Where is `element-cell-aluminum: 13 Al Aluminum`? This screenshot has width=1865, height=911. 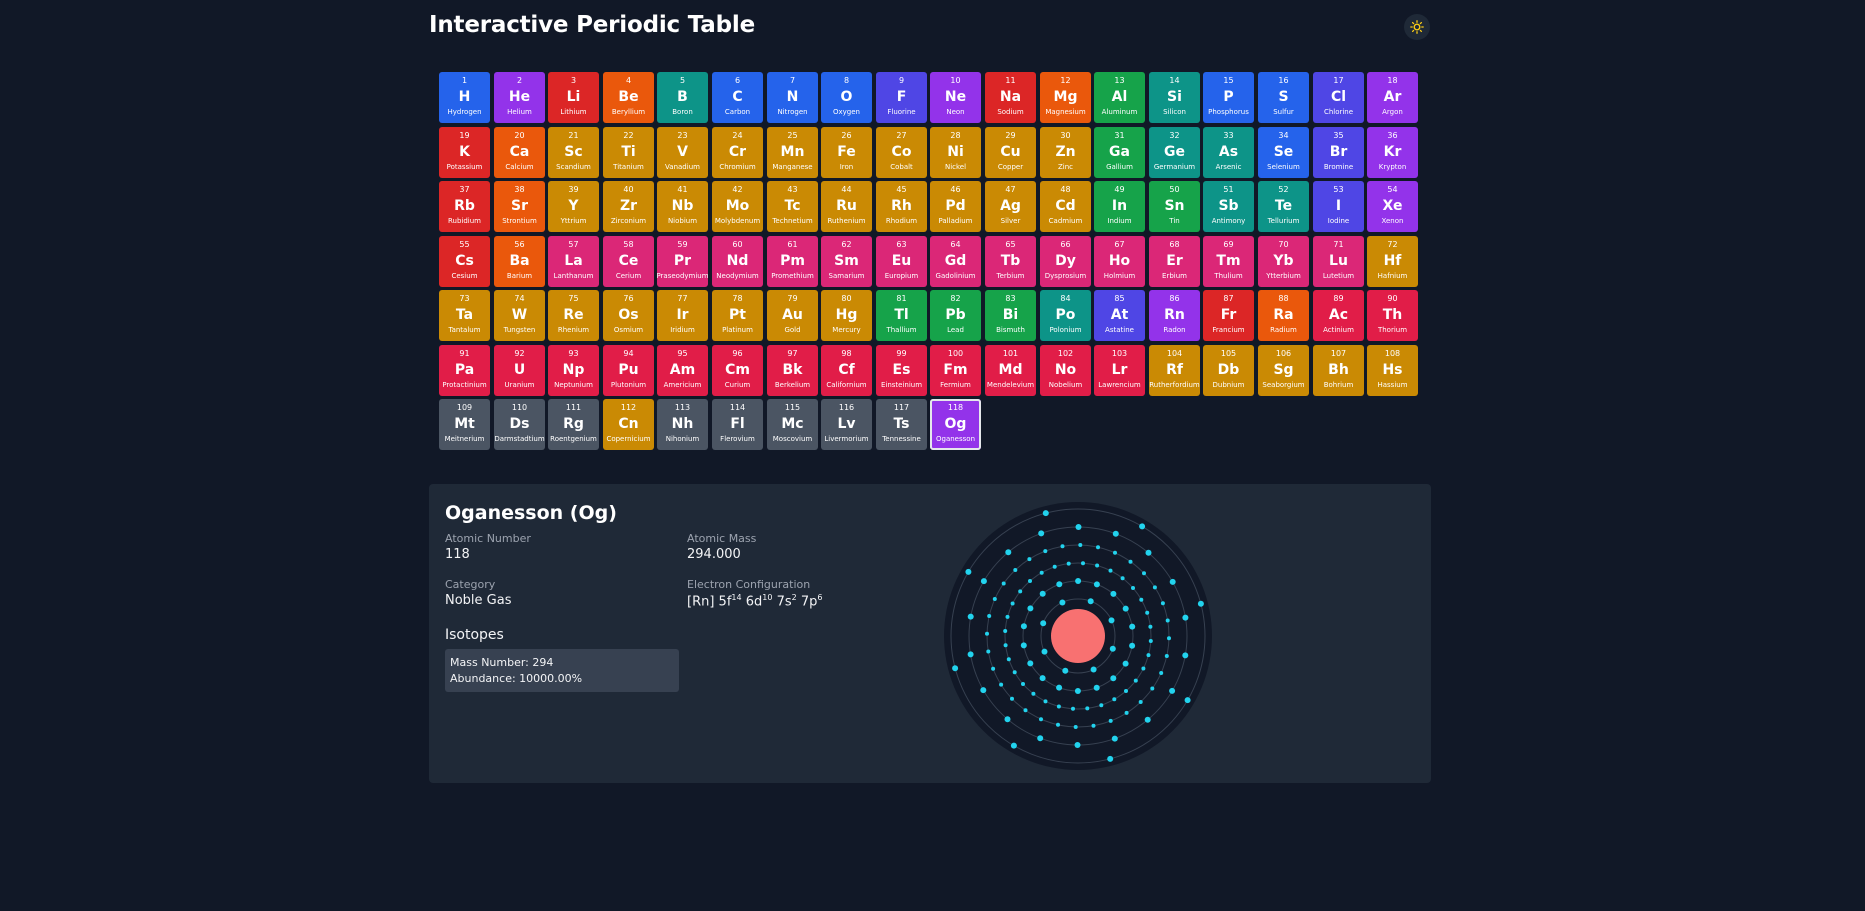
element-cell-aluminum: 13 Al Aluminum is located at coordinates (1119, 97).